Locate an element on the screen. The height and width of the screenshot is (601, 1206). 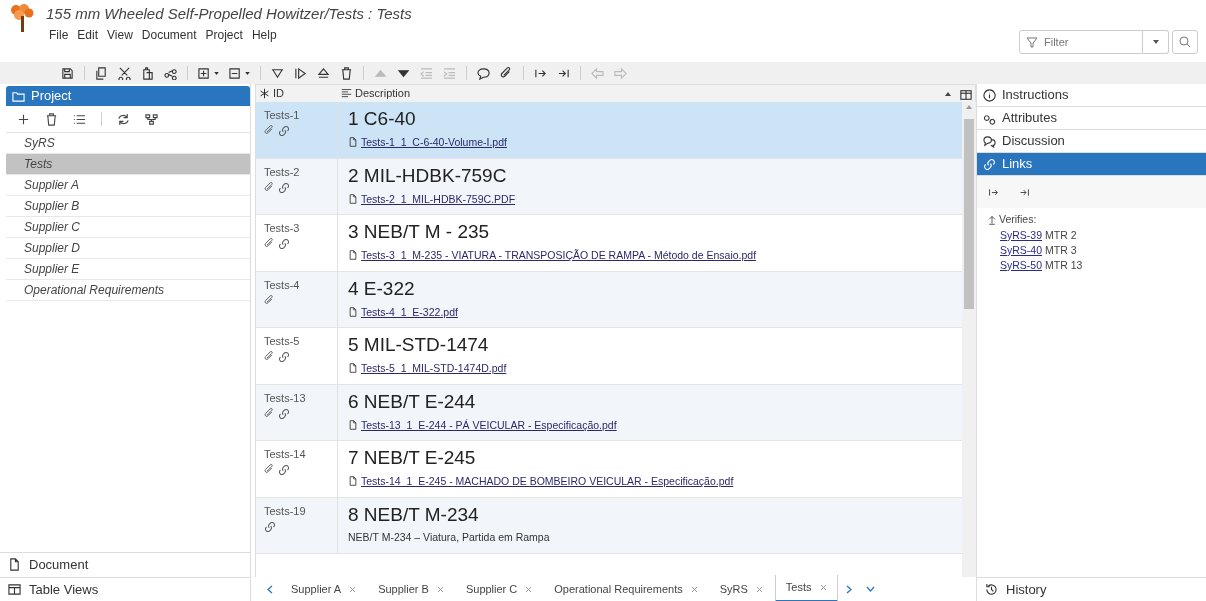
chevron-down-icon is located at coordinates (870, 589).